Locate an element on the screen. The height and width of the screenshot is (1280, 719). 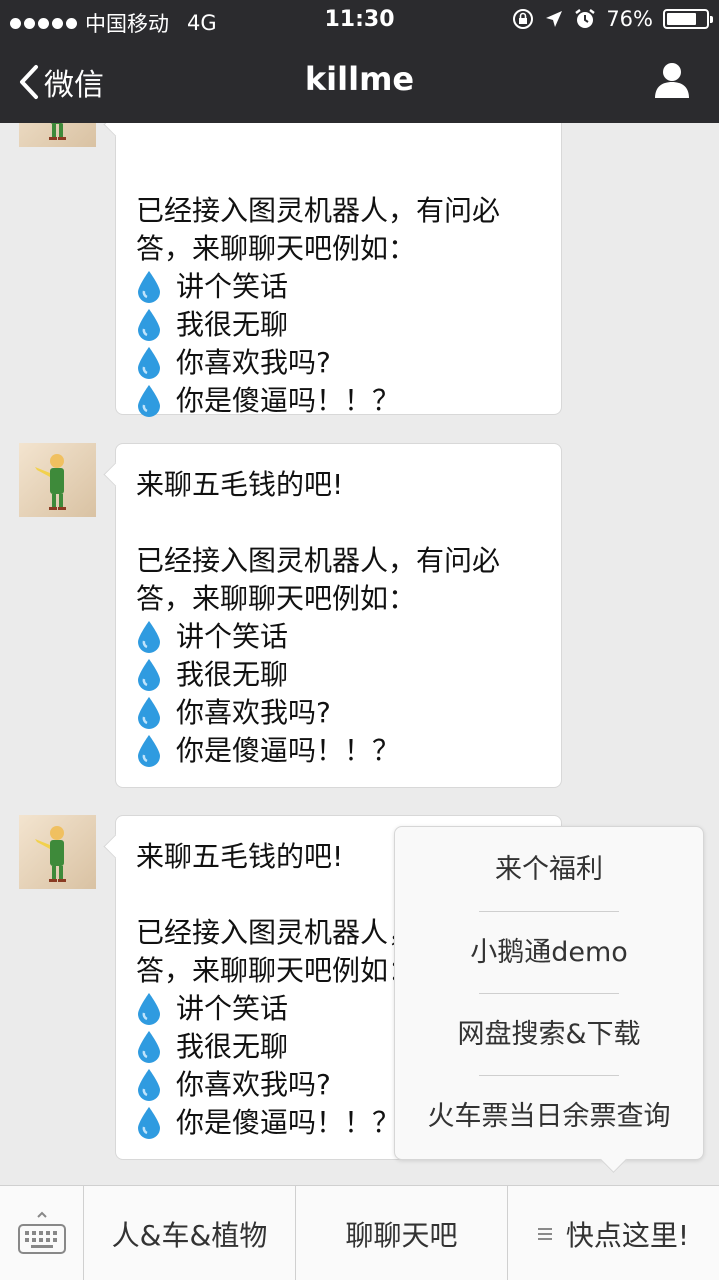
menu-button-label: 快点这里! is located at coordinates (627, 1235).